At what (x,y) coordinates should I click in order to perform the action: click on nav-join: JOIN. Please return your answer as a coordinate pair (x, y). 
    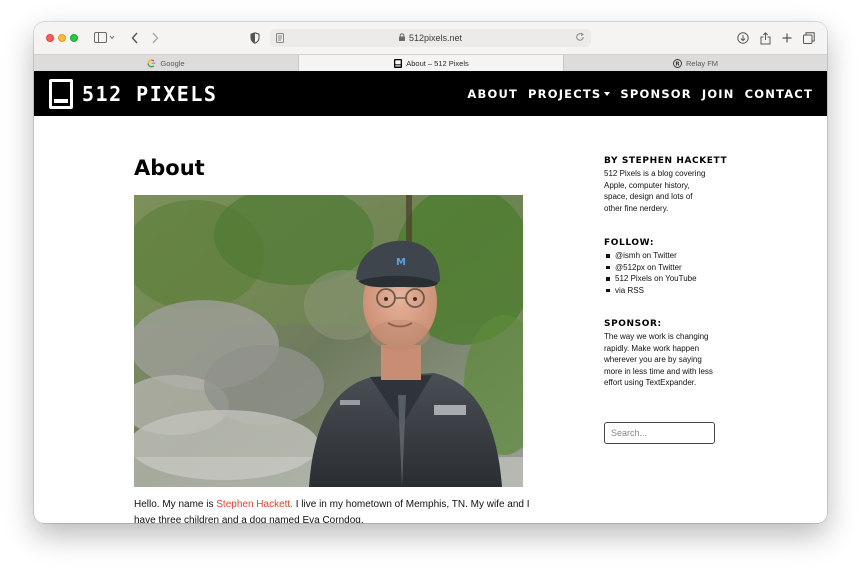
    Looking at the image, I should click on (718, 94).